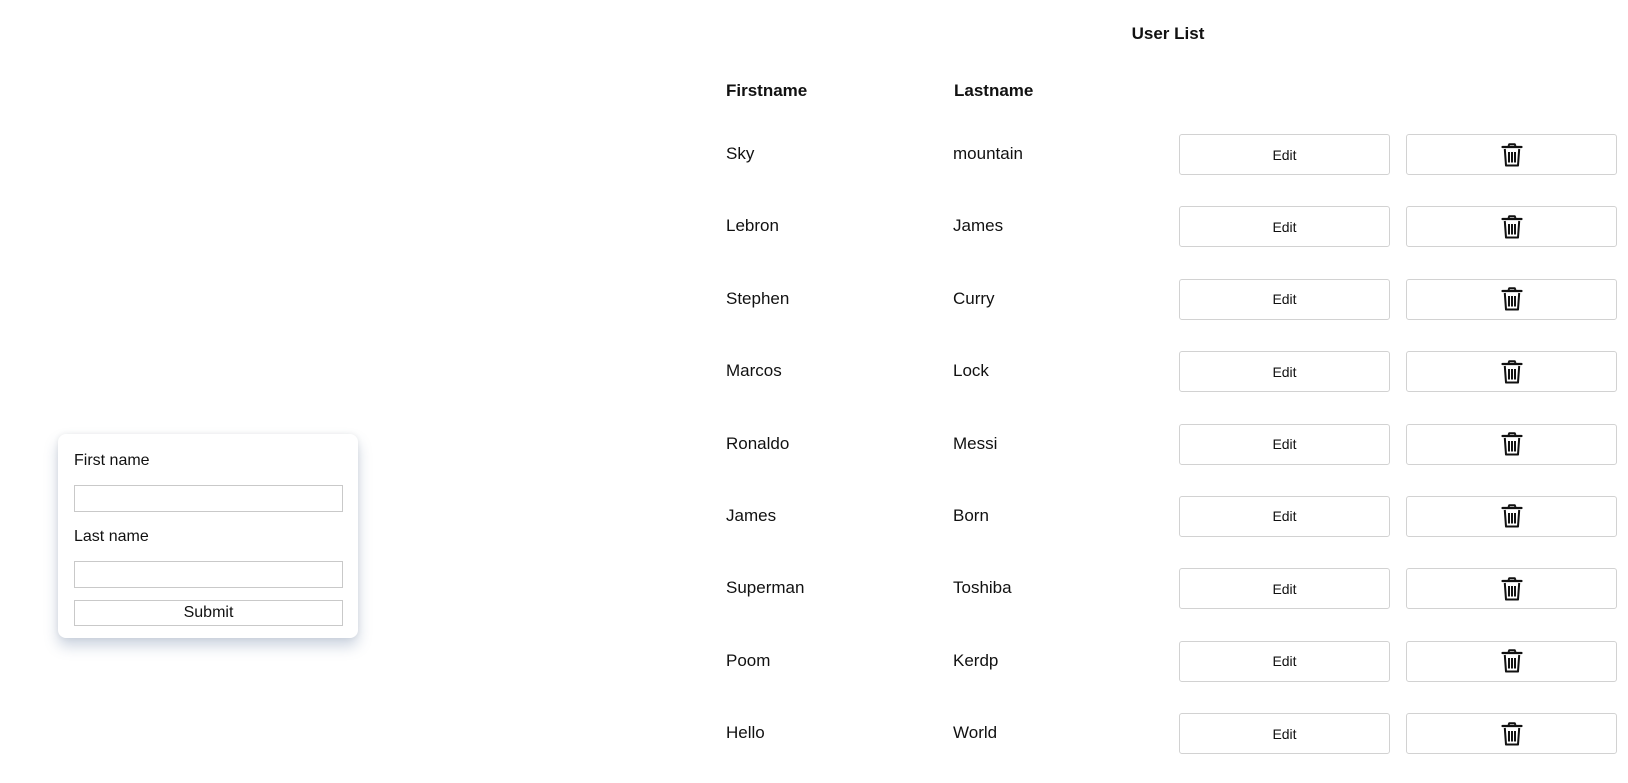 The height and width of the screenshot is (783, 1628). Describe the element at coordinates (971, 371) in the screenshot. I see `user-lastname: Lock` at that location.